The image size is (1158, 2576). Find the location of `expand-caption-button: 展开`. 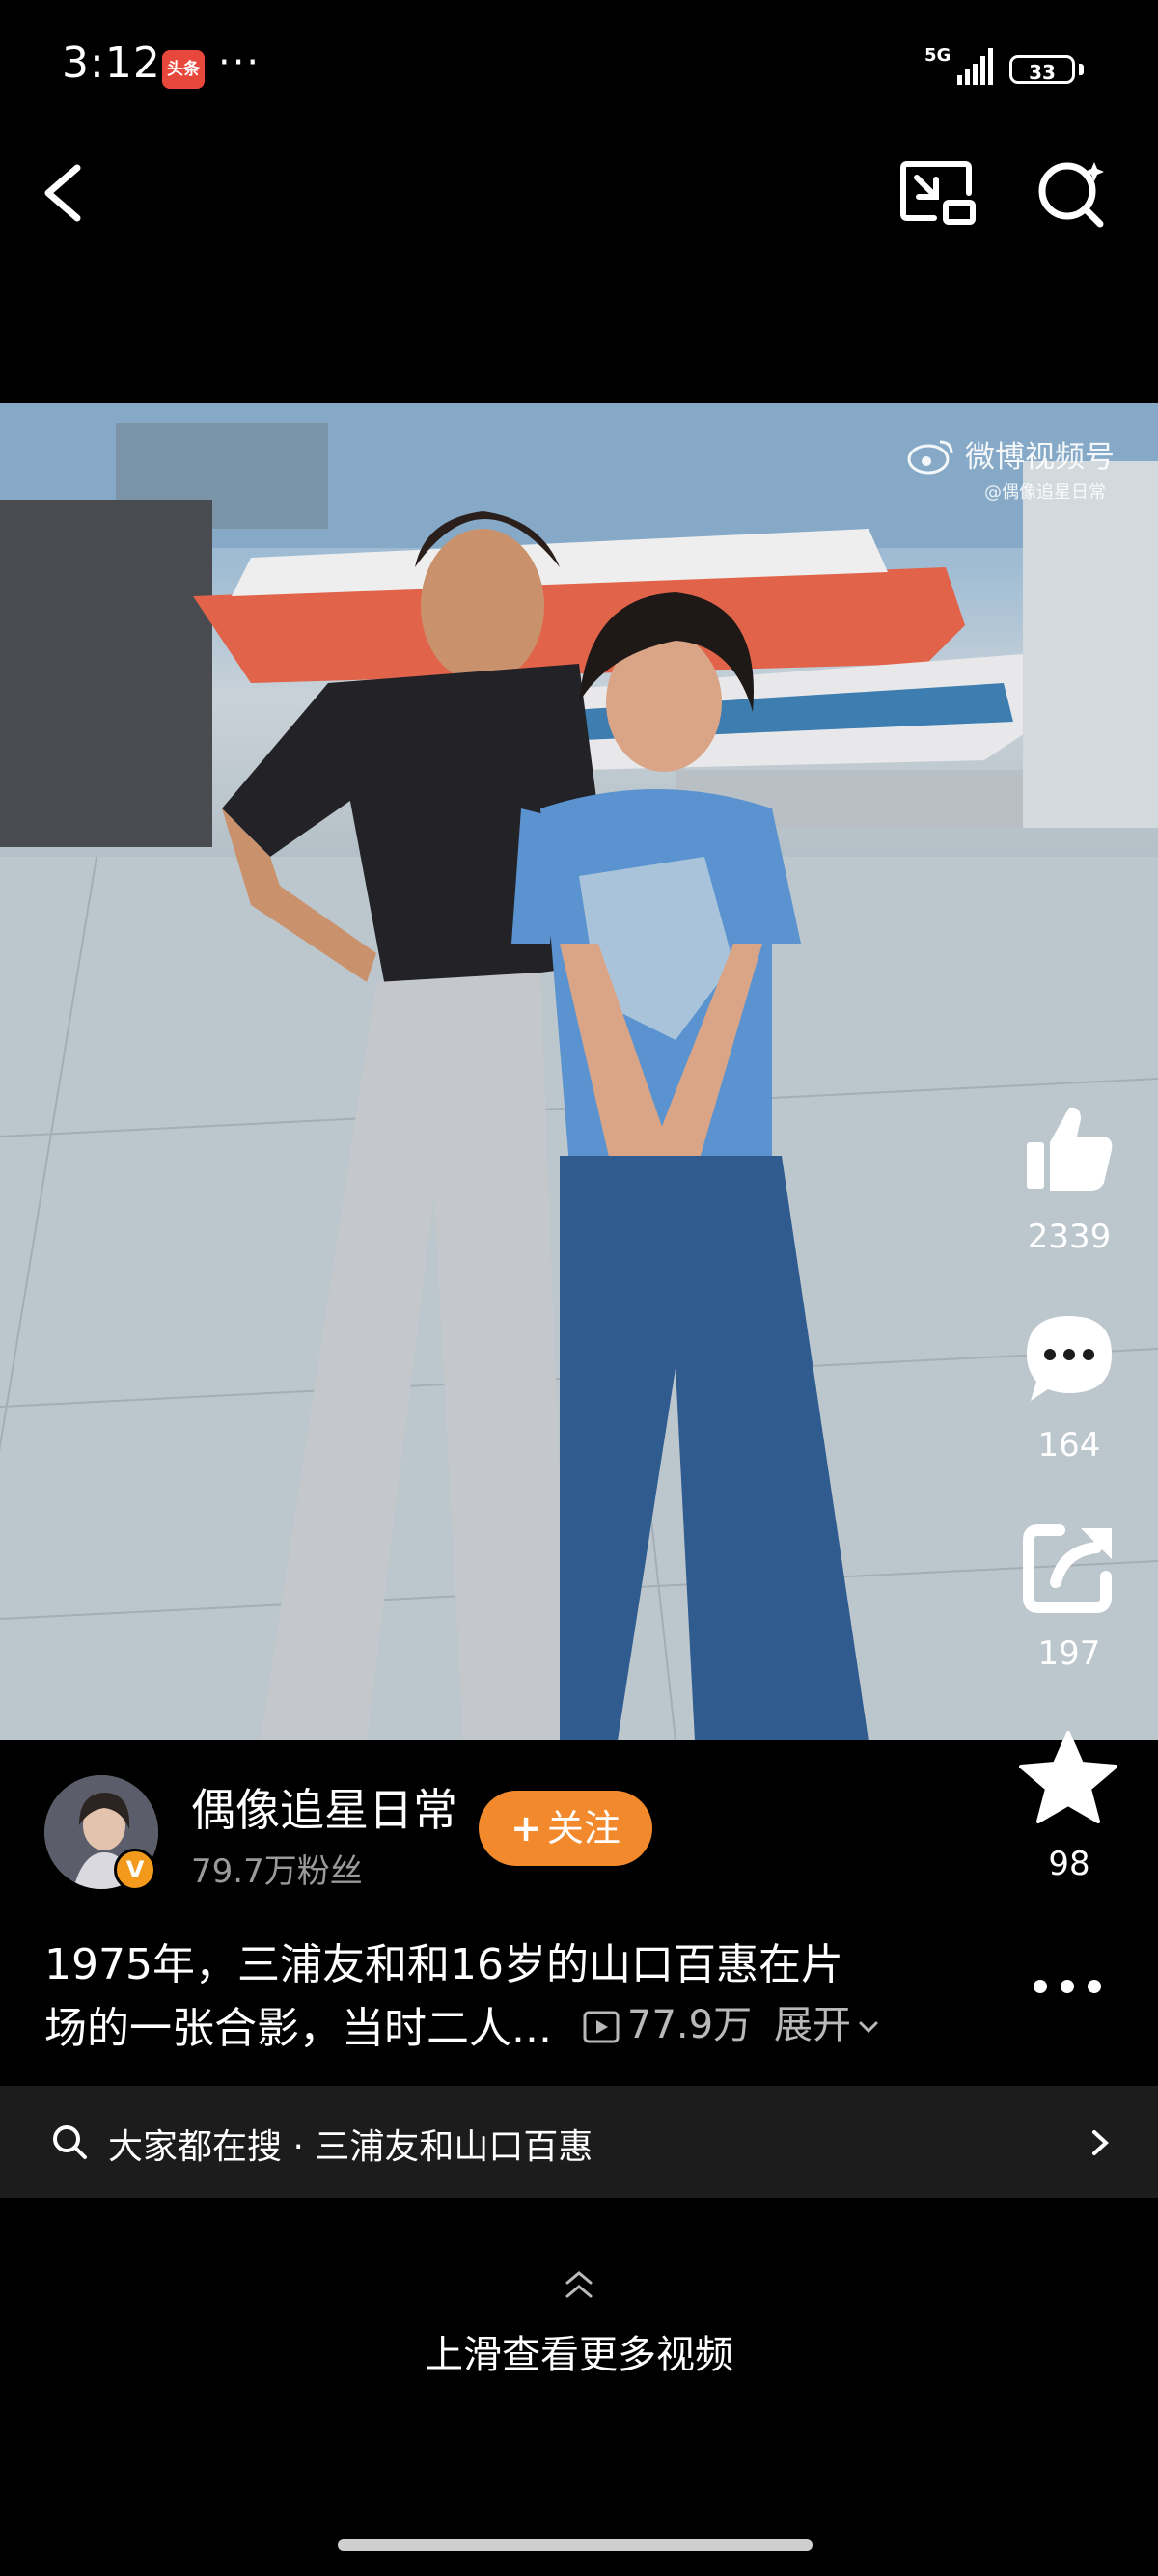

expand-caption-button: 展开 is located at coordinates (828, 2021).